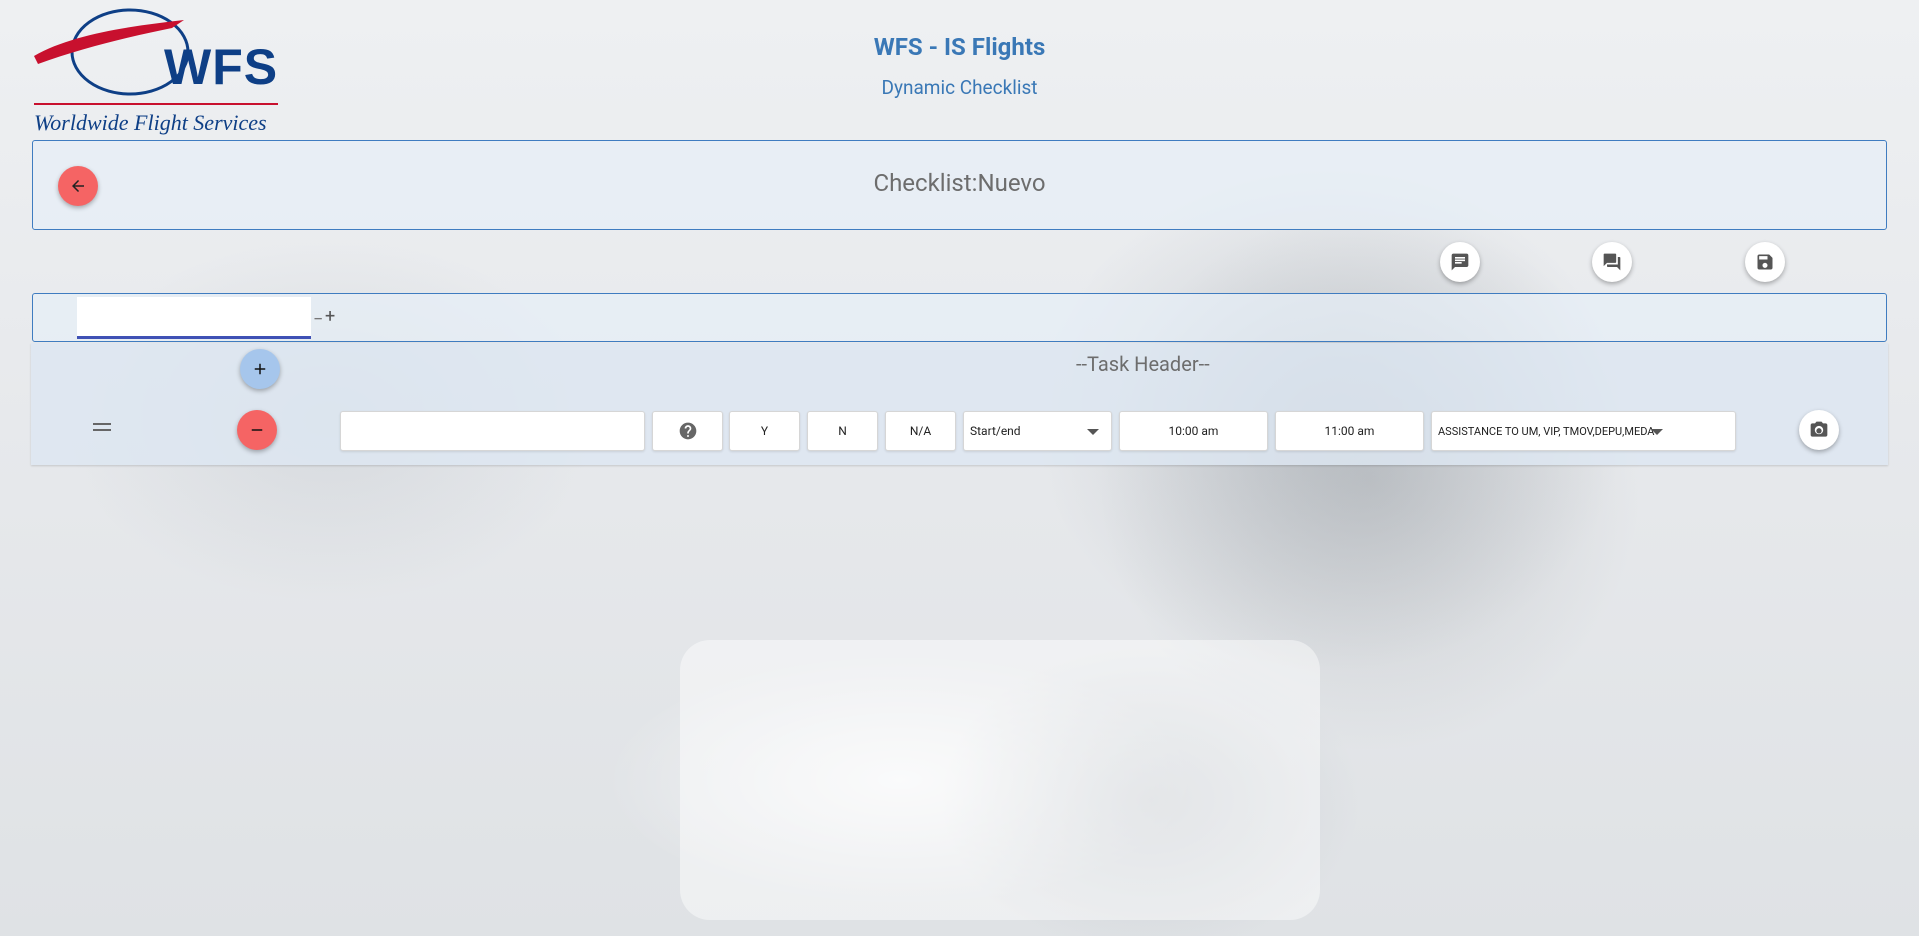 This screenshot has height=936, width=1919. I want to click on save-icon, so click(1765, 262).